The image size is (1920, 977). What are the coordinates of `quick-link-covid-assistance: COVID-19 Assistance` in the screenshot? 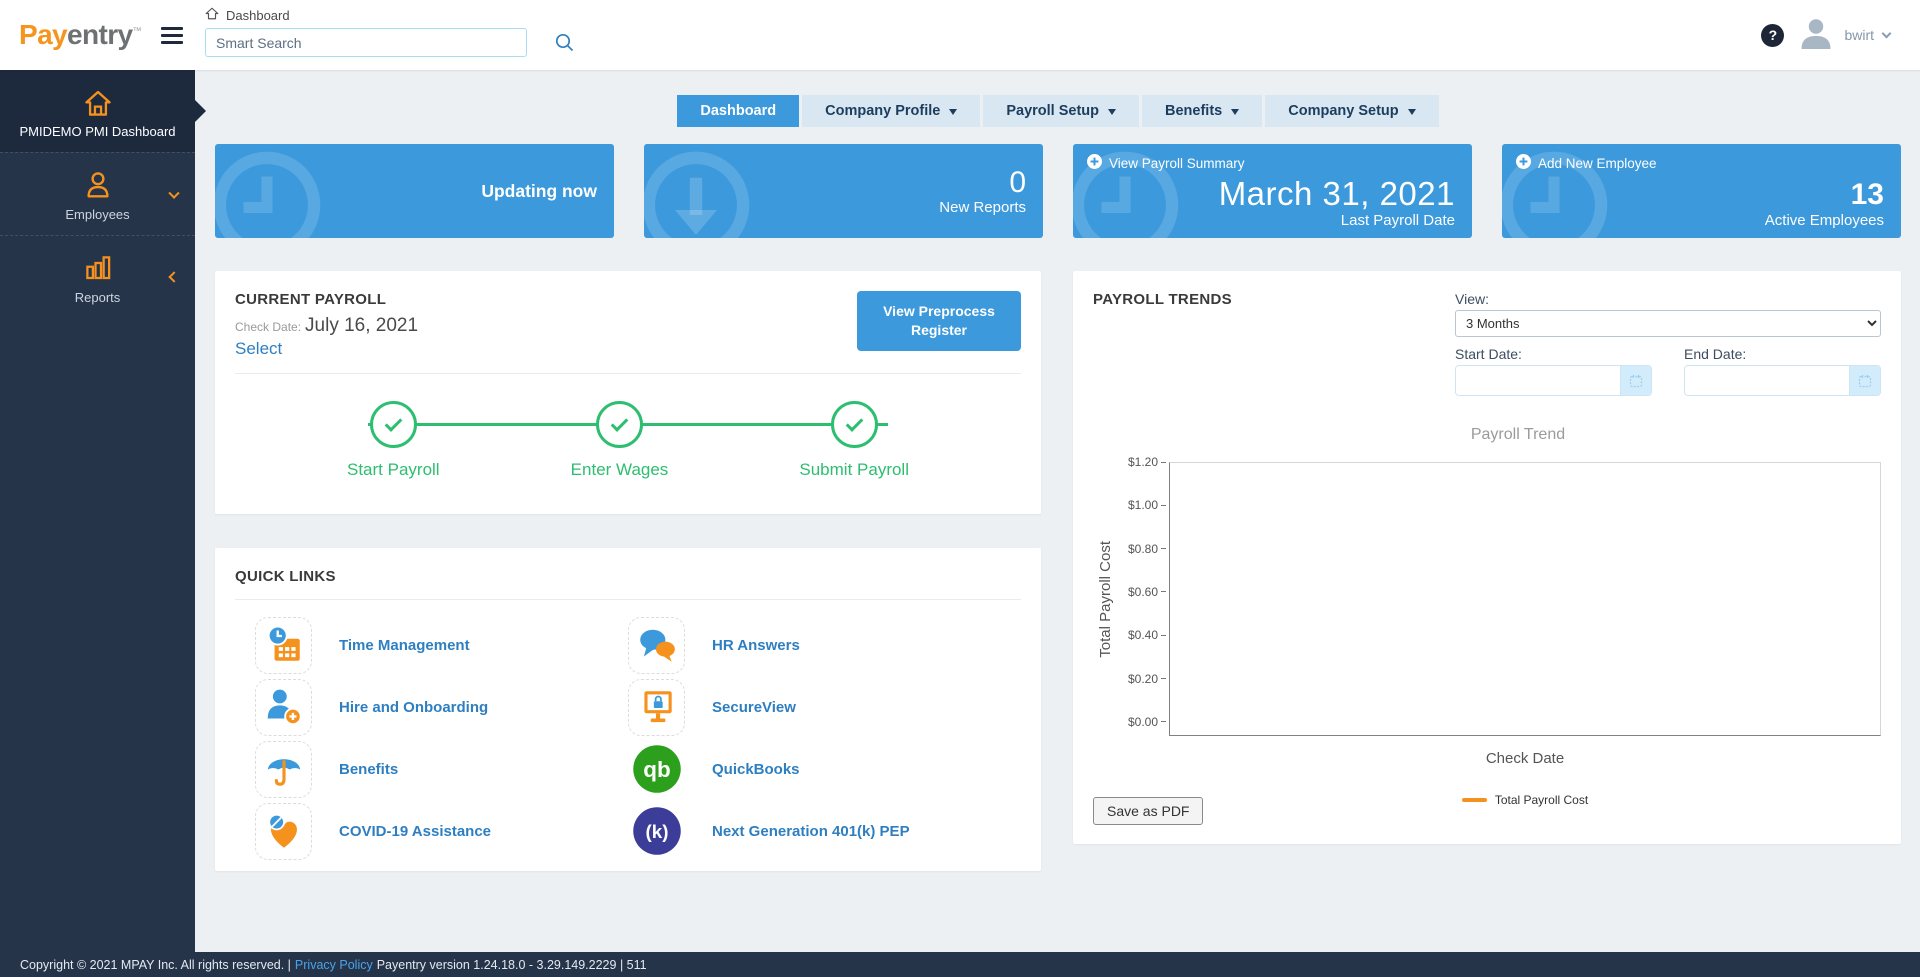 It's located at (441, 831).